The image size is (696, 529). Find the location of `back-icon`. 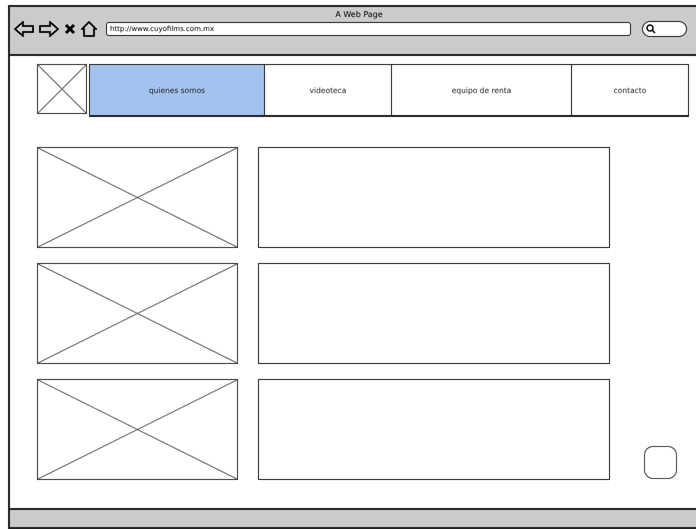

back-icon is located at coordinates (24, 29).